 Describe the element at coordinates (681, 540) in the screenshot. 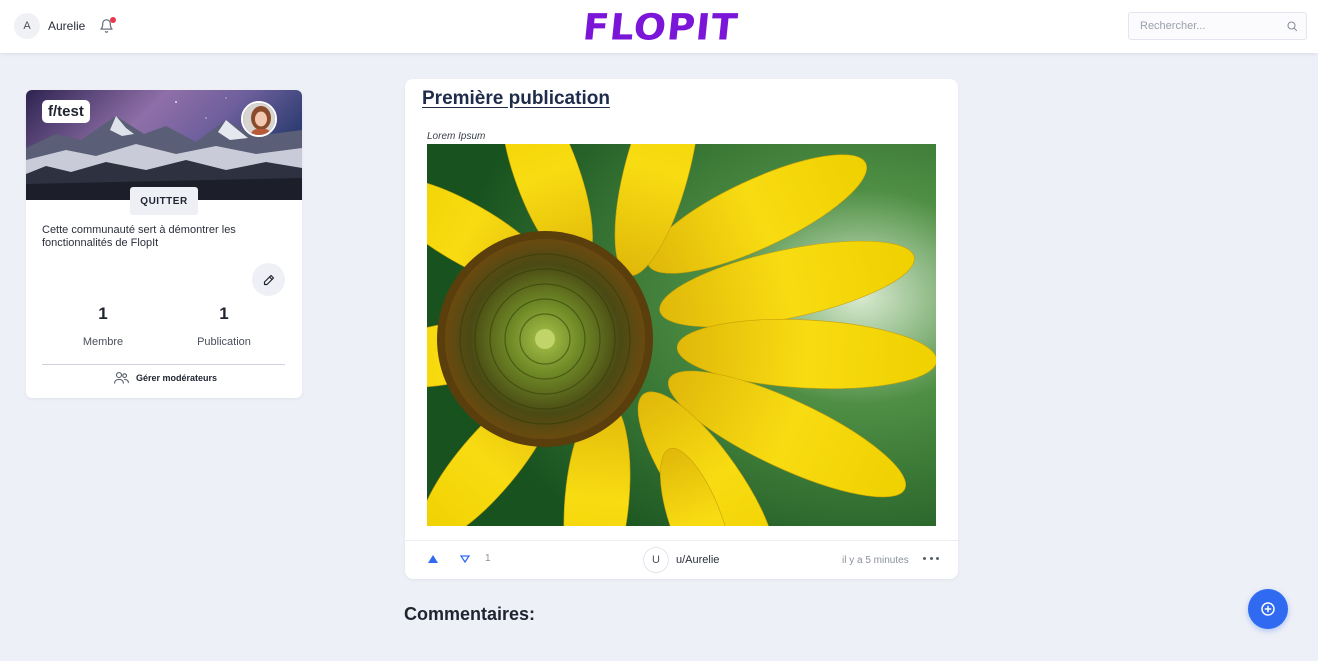

I see `post-footer-divider` at that location.